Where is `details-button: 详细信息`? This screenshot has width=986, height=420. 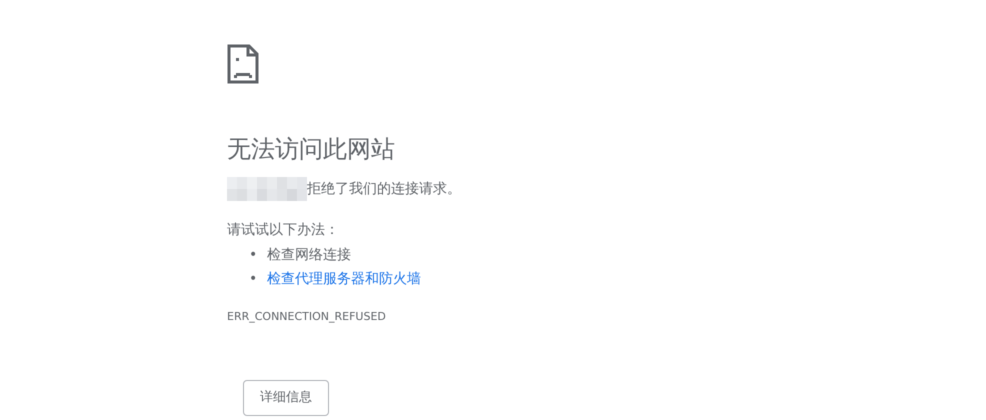
details-button: 详细信息 is located at coordinates (286, 398).